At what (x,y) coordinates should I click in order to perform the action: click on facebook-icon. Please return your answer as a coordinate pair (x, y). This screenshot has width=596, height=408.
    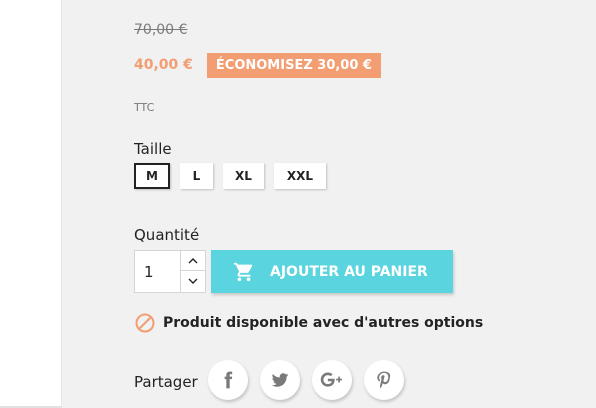
    Looking at the image, I should click on (228, 380).